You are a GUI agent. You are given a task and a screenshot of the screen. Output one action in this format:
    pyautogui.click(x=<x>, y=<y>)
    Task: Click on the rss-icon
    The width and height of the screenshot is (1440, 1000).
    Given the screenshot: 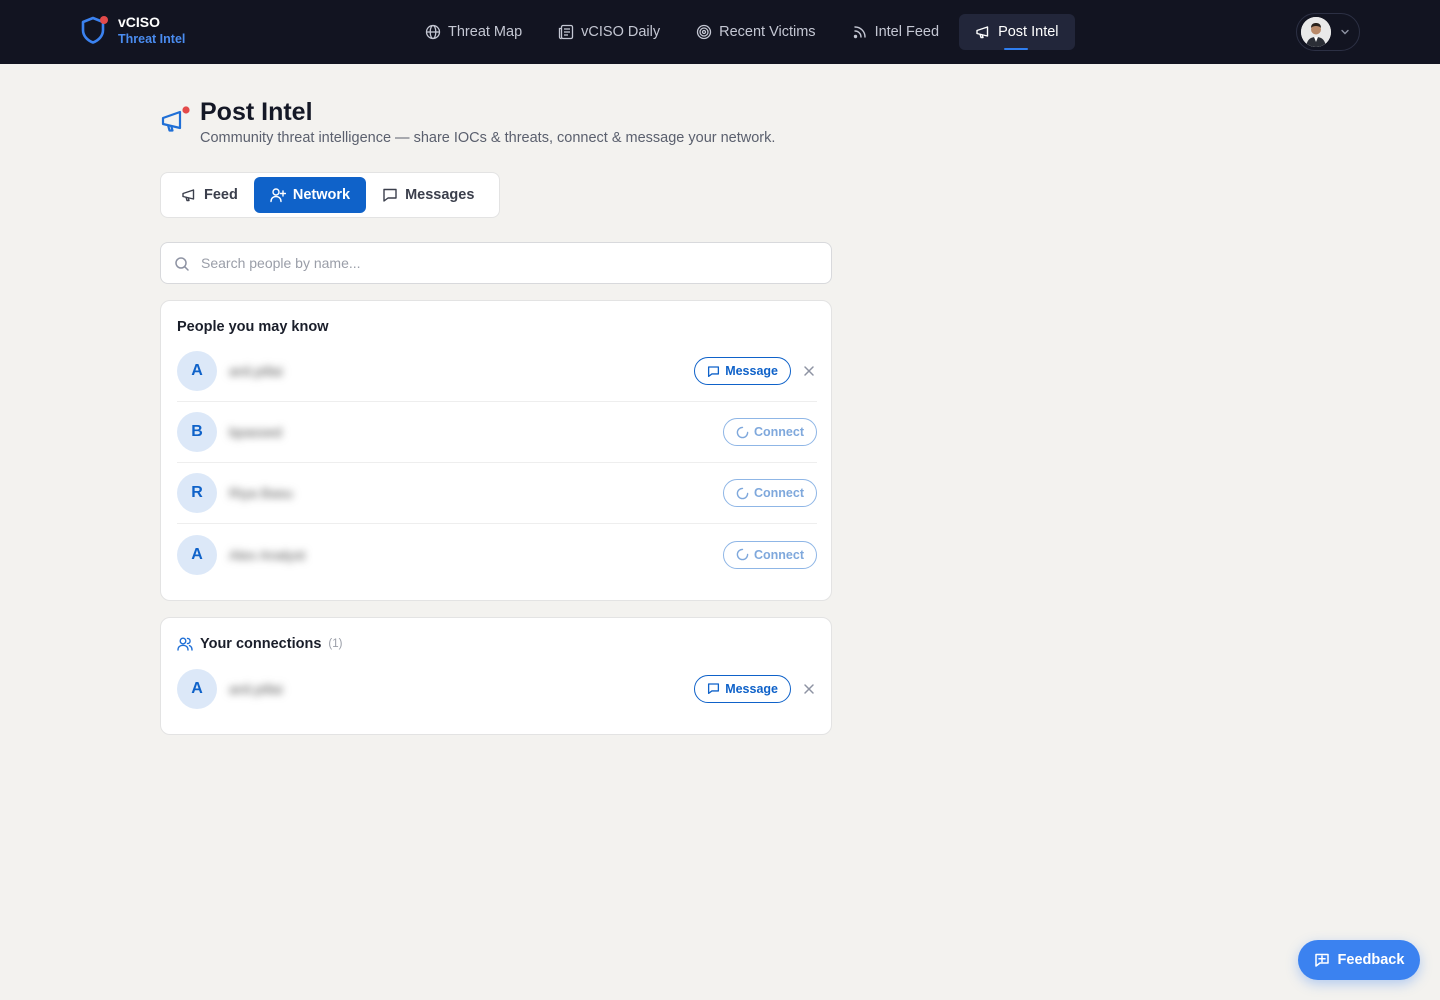 What is the action you would take?
    pyautogui.click(x=859, y=32)
    